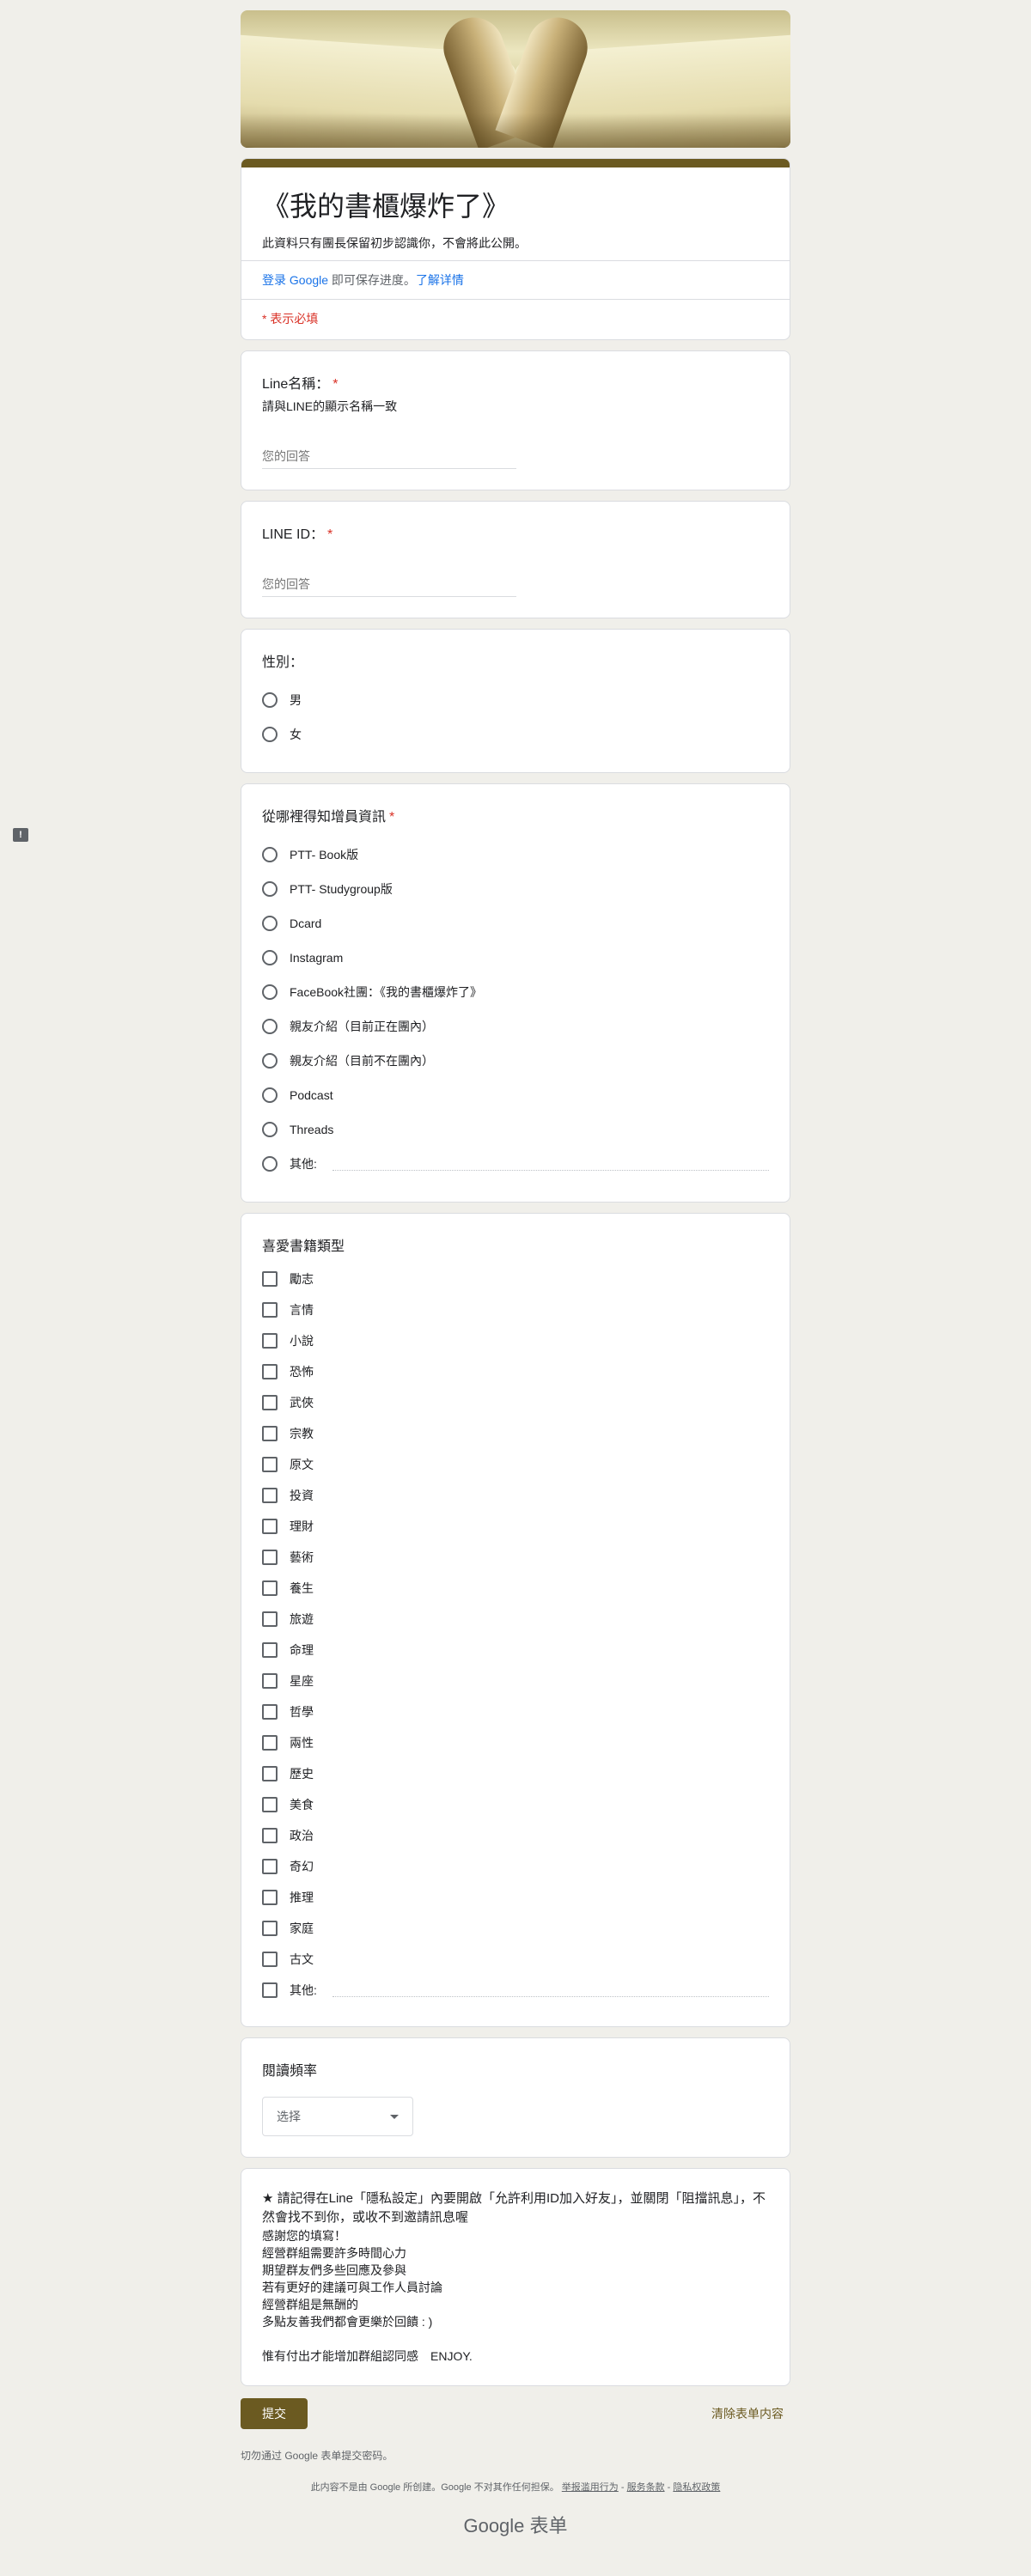 This screenshot has width=1031, height=2576. Describe the element at coordinates (302, 1774) in the screenshot. I see `option-label: 歷史` at that location.